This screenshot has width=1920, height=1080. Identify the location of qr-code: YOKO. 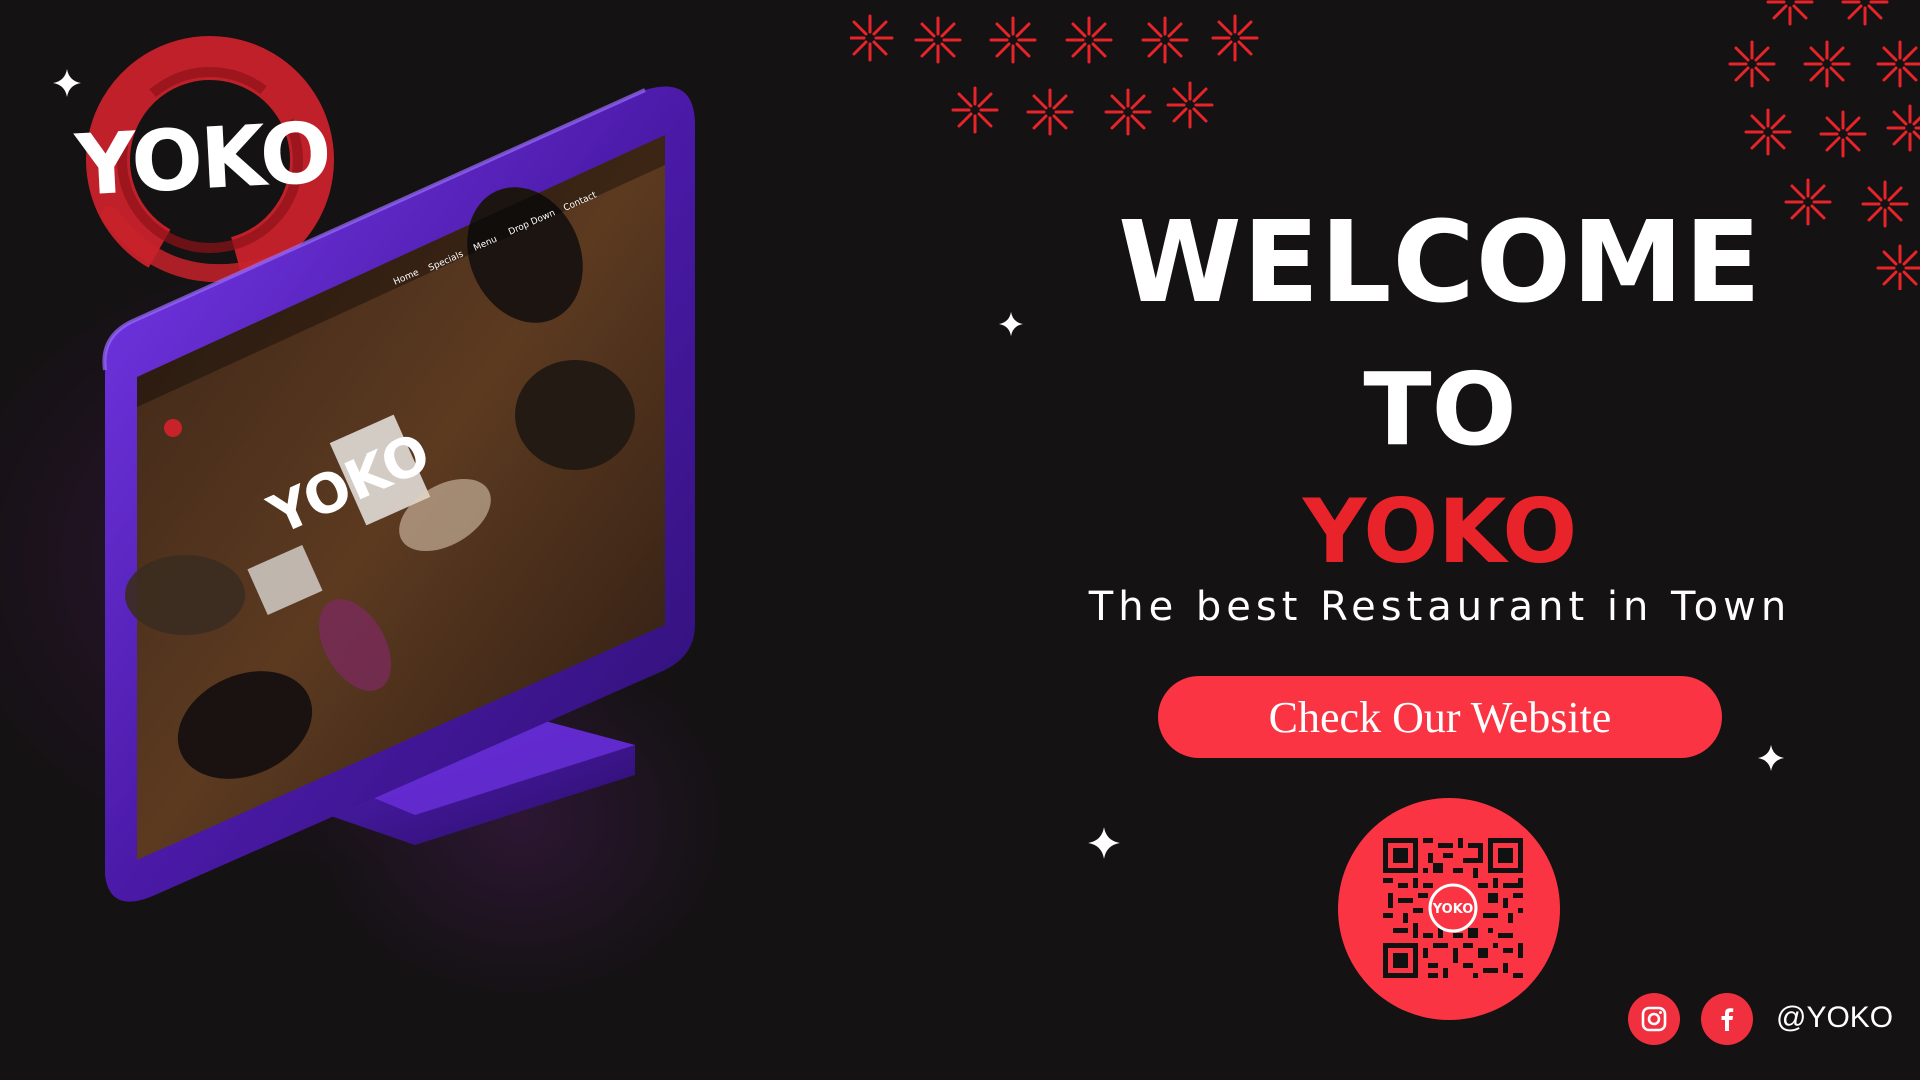
(1453, 908).